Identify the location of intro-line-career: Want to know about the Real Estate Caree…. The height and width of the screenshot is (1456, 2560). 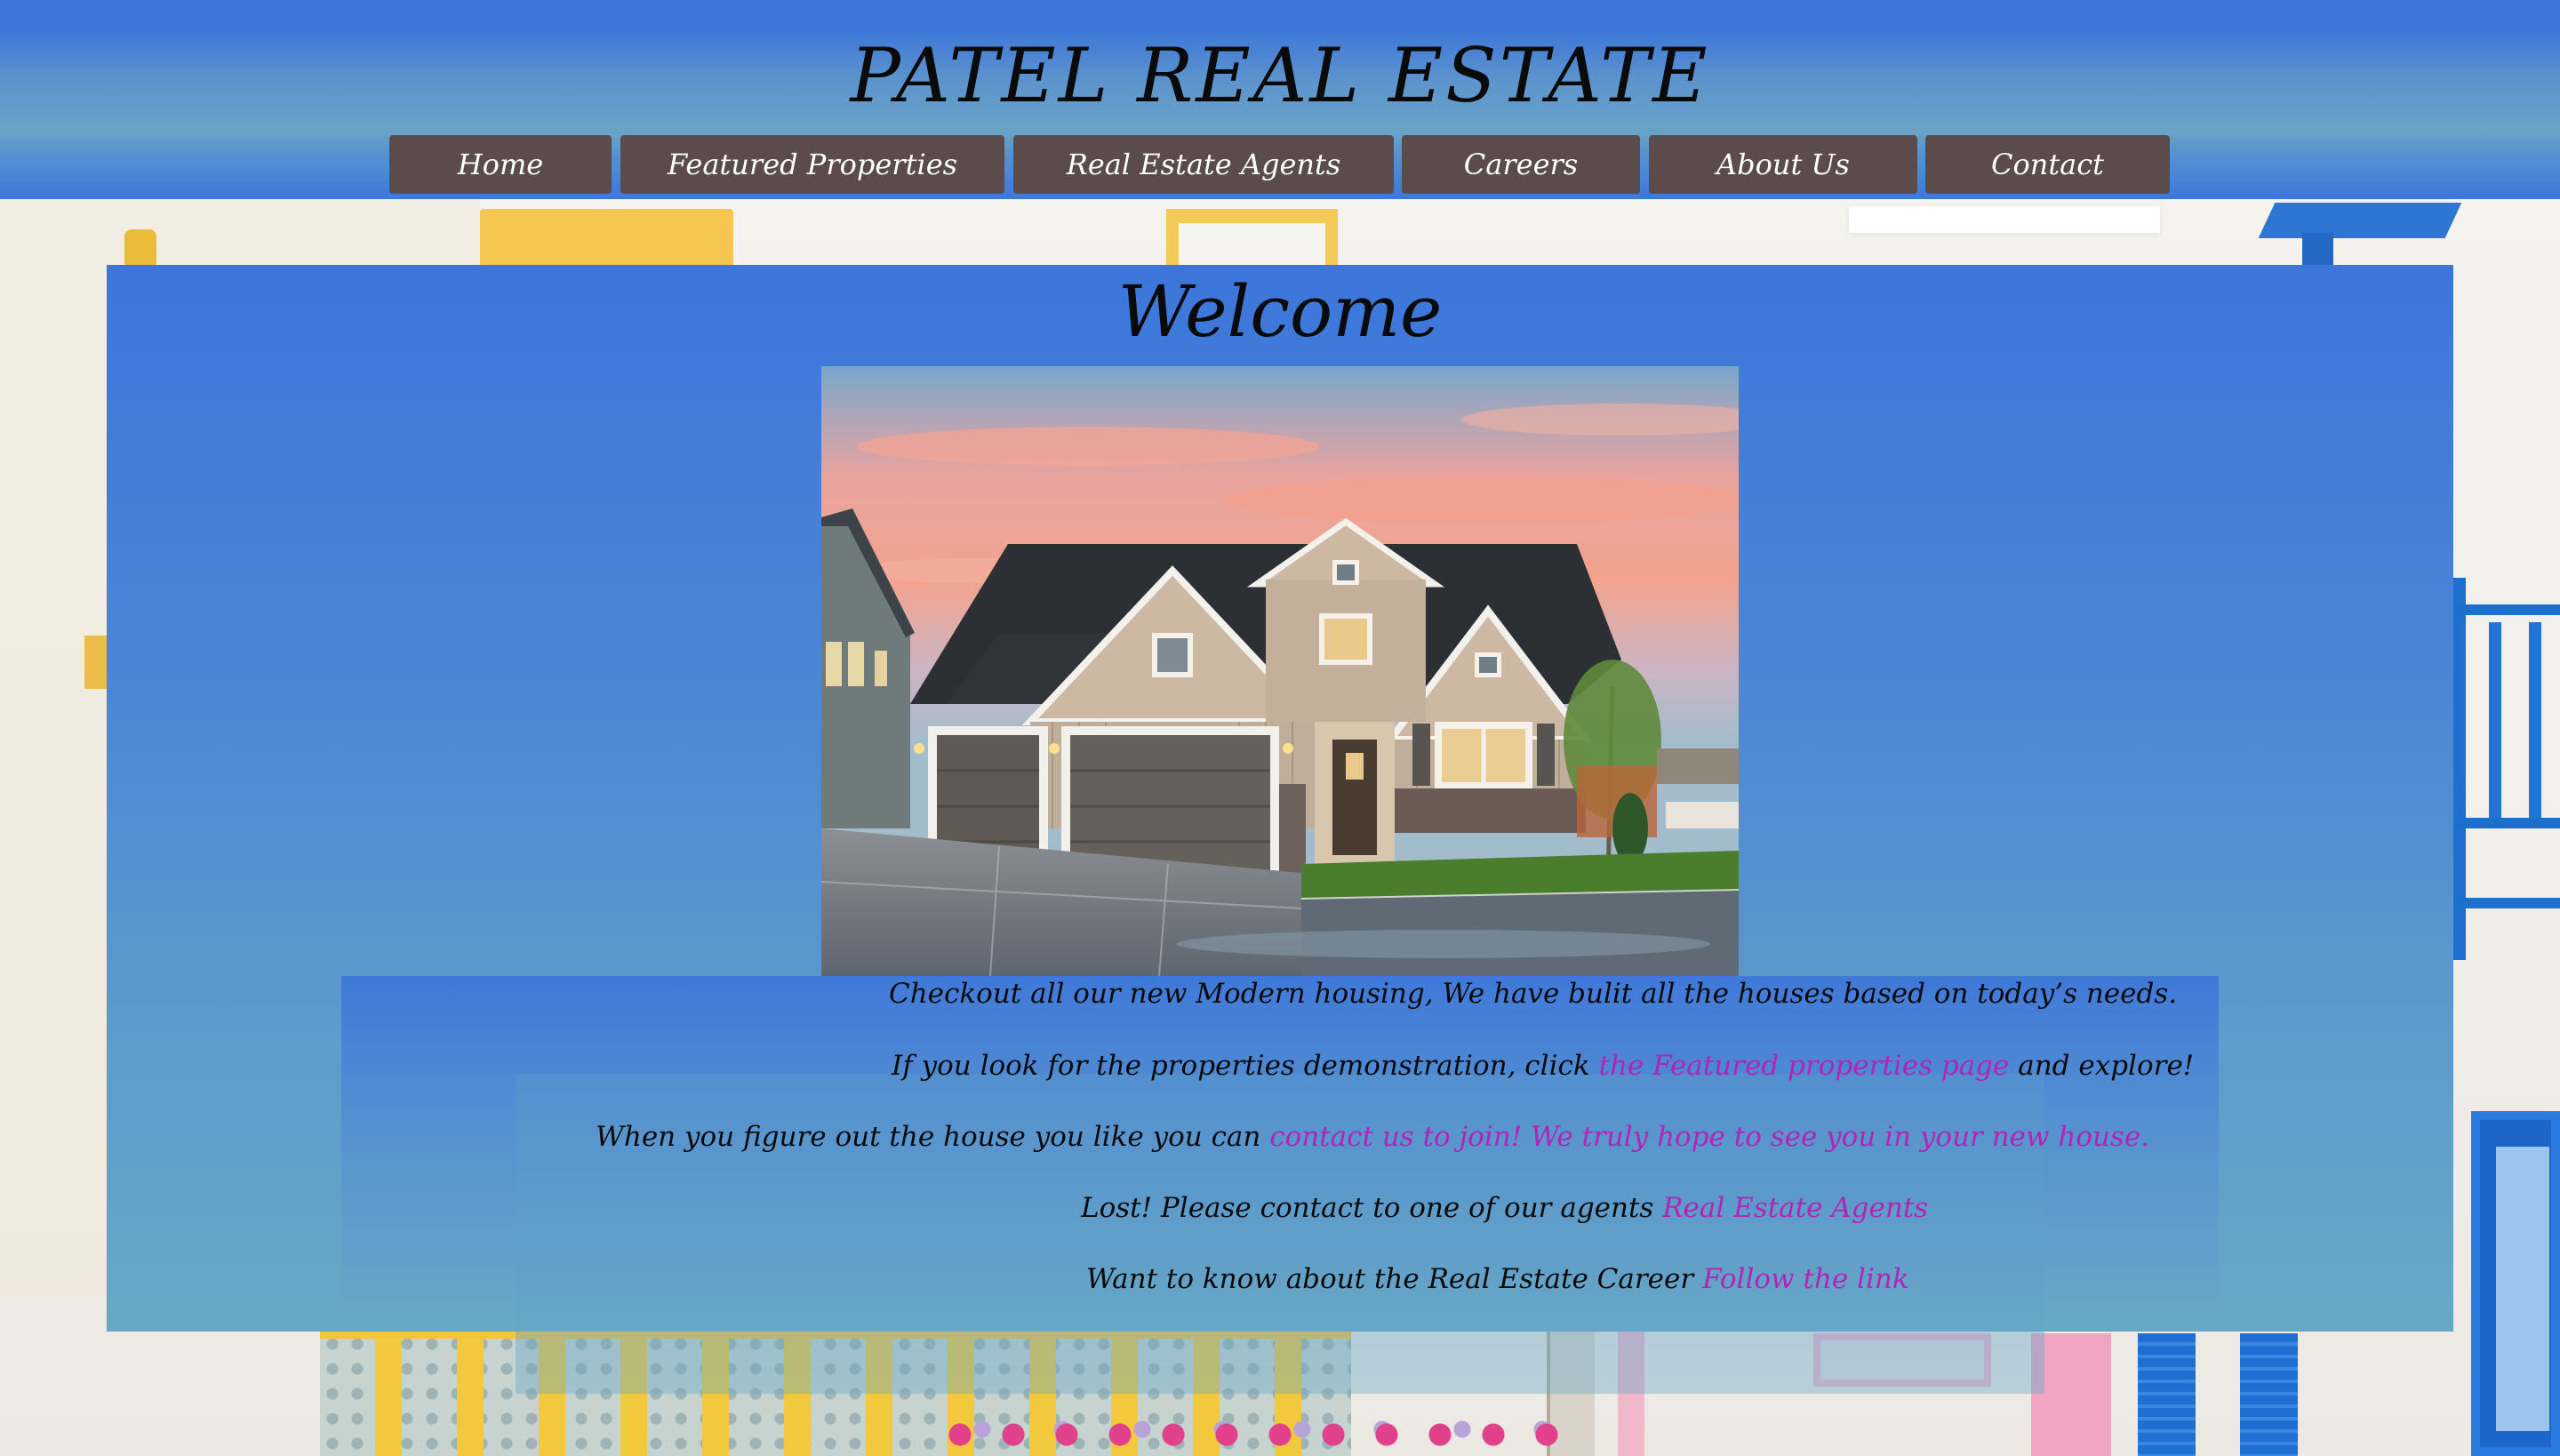
(1497, 1279).